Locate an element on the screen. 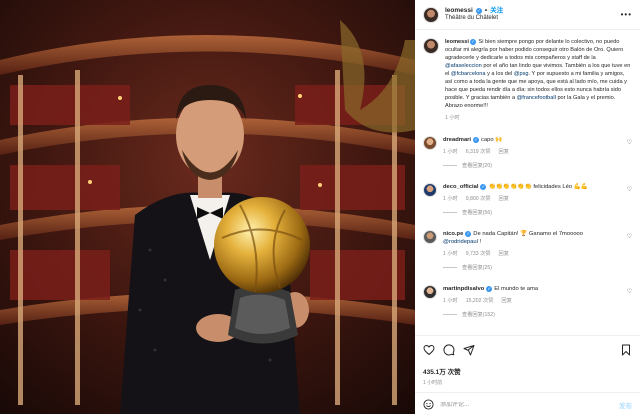  like-count: 435.1万 次赞 is located at coordinates (527, 371).